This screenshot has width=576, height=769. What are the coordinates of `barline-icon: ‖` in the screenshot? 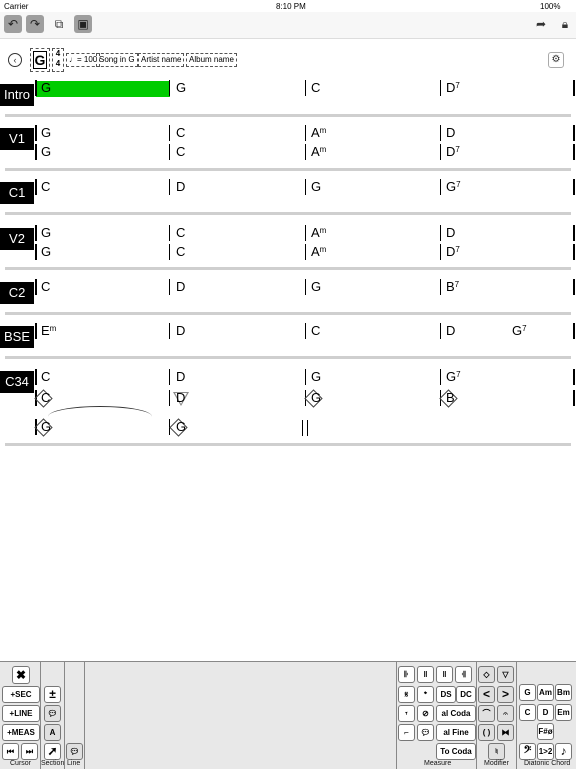 It's located at (425, 674).